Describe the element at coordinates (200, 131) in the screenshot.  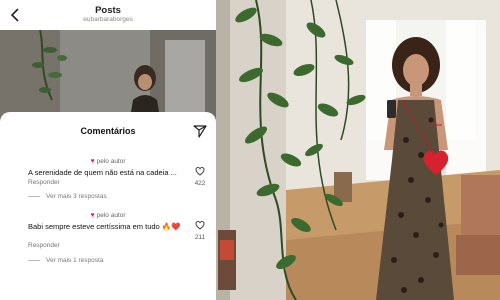
I see `send-icon` at that location.